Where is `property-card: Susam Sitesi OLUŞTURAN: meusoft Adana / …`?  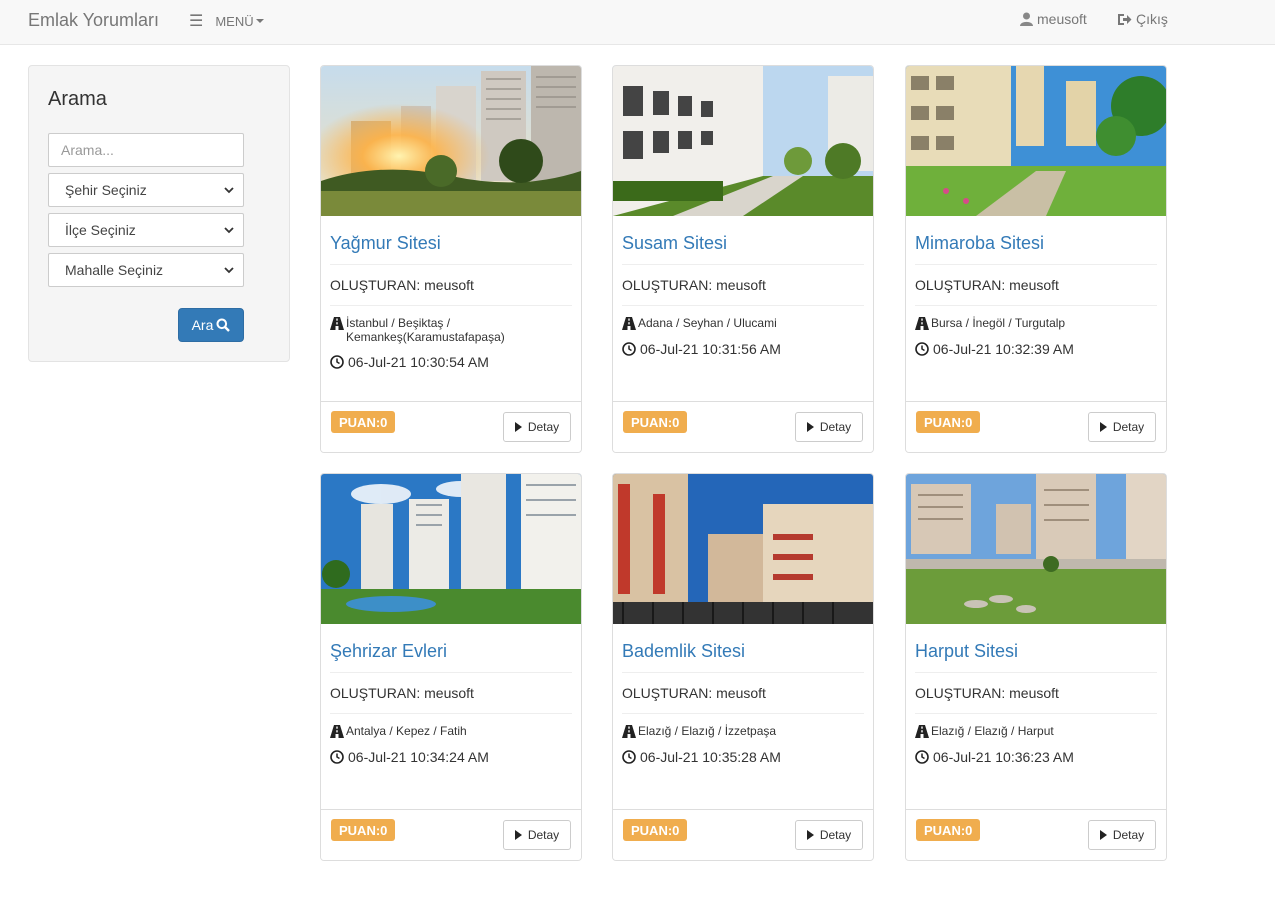
property-card: Susam Sitesi OLUŞTURAN: meusoft Adana / … is located at coordinates (743, 259).